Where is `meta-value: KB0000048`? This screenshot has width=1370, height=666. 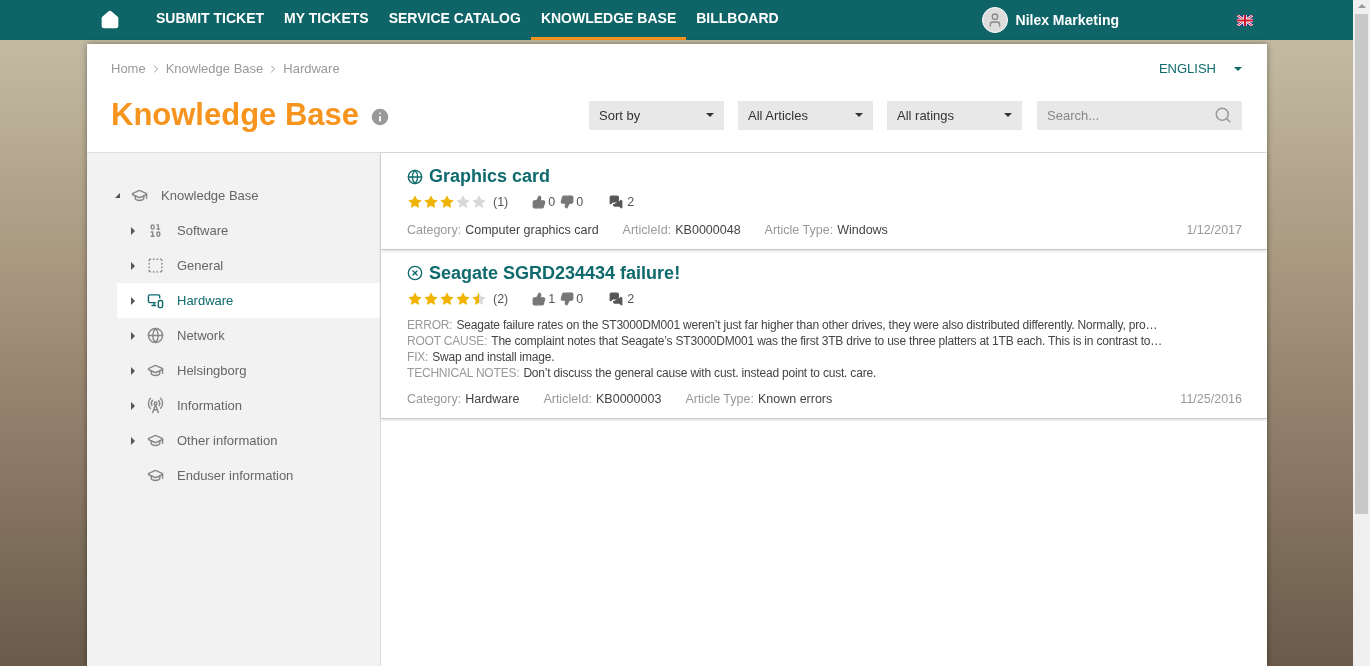
meta-value: KB0000048 is located at coordinates (708, 230).